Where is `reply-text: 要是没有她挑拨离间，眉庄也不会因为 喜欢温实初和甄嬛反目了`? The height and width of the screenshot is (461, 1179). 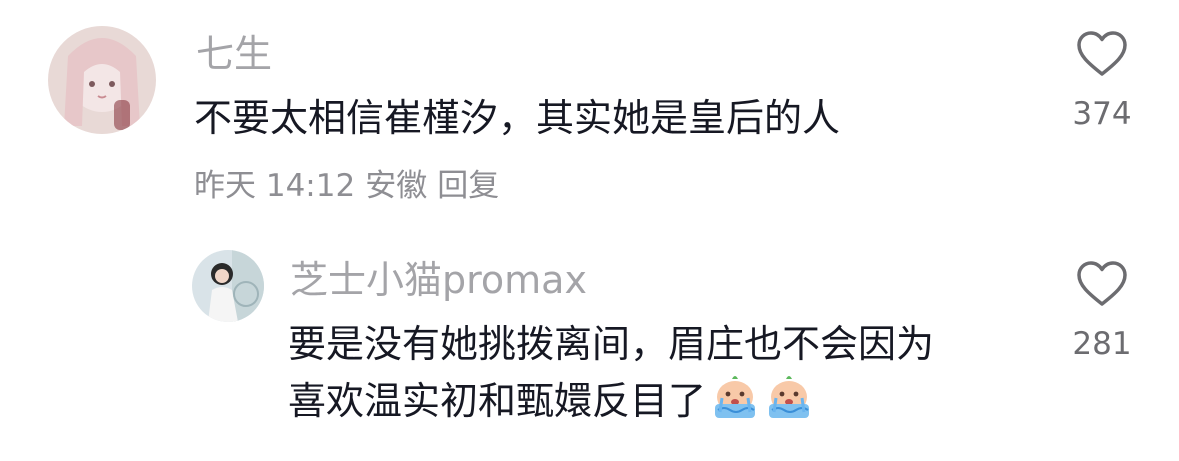
reply-text: 要是没有她挑拨离间，眉庄也不会因为 喜欢温实初和甄嬛反目了 is located at coordinates (611, 372).